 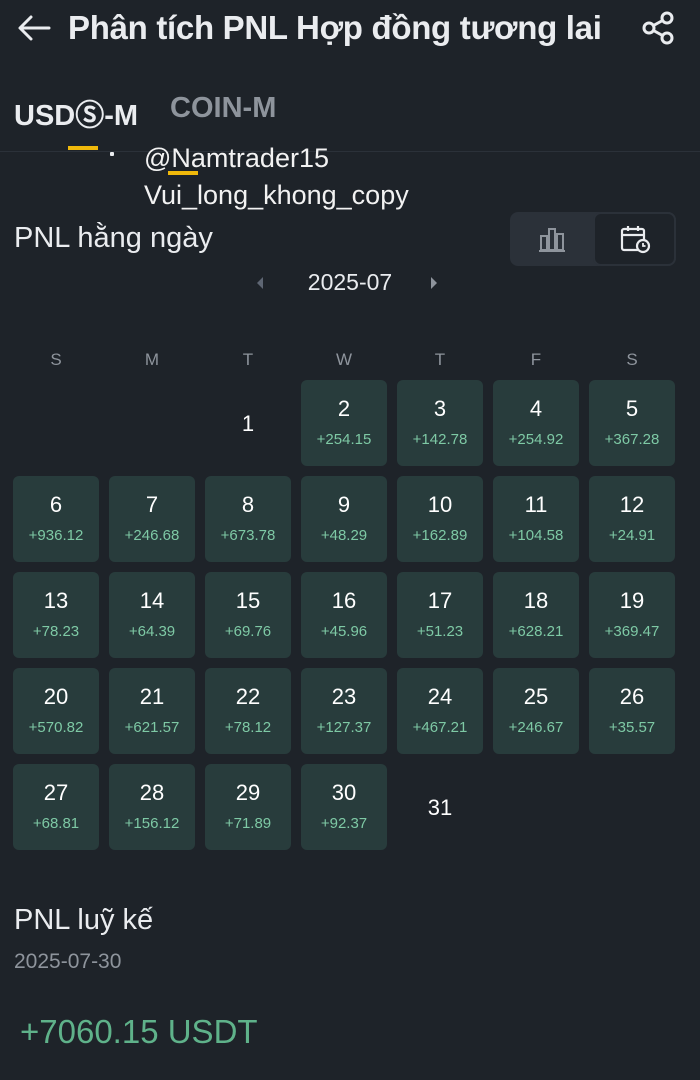 What do you see at coordinates (84, 920) in the screenshot?
I see `cumulative-pnl-title: PNL luỹ kế` at bounding box center [84, 920].